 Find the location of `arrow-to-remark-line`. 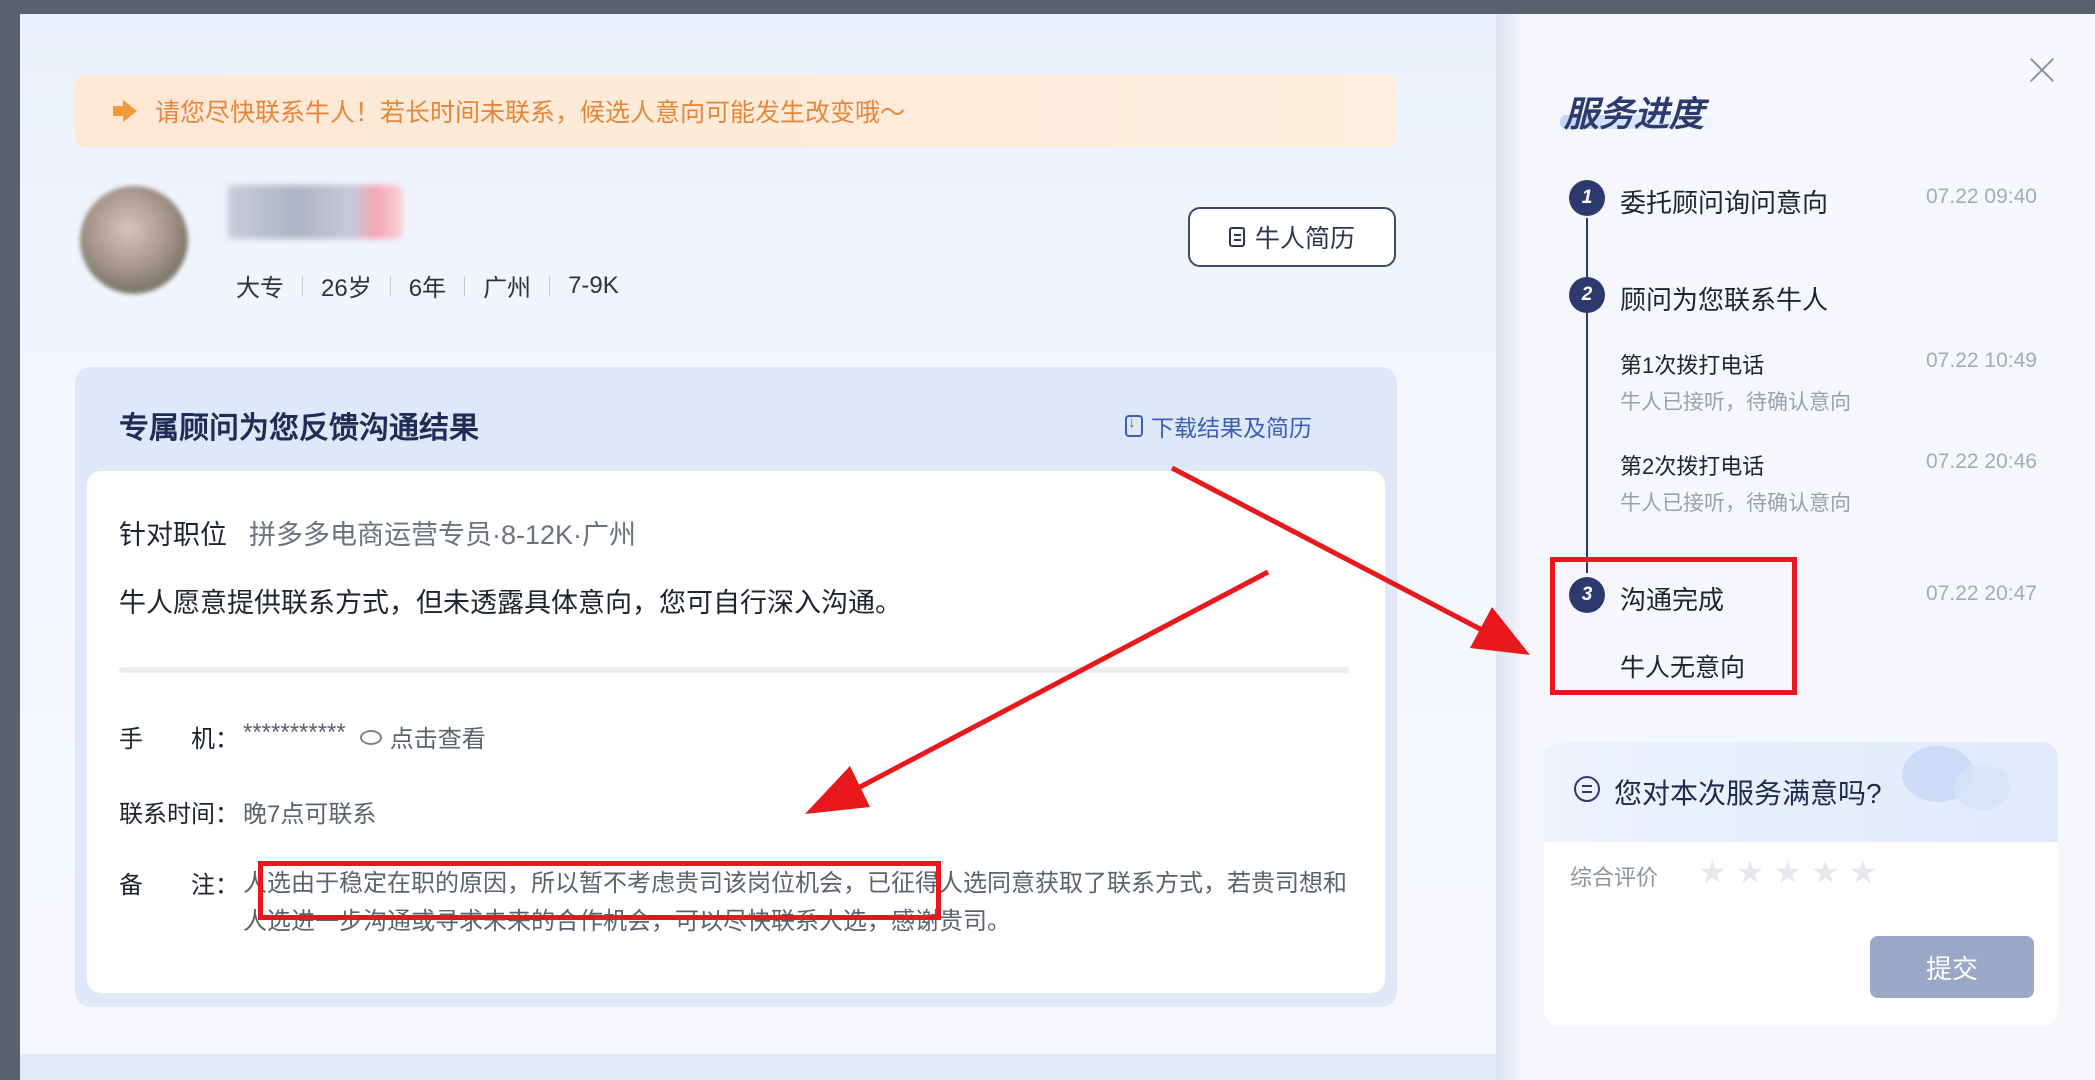

arrow-to-remark-line is located at coordinates (1064, 679).